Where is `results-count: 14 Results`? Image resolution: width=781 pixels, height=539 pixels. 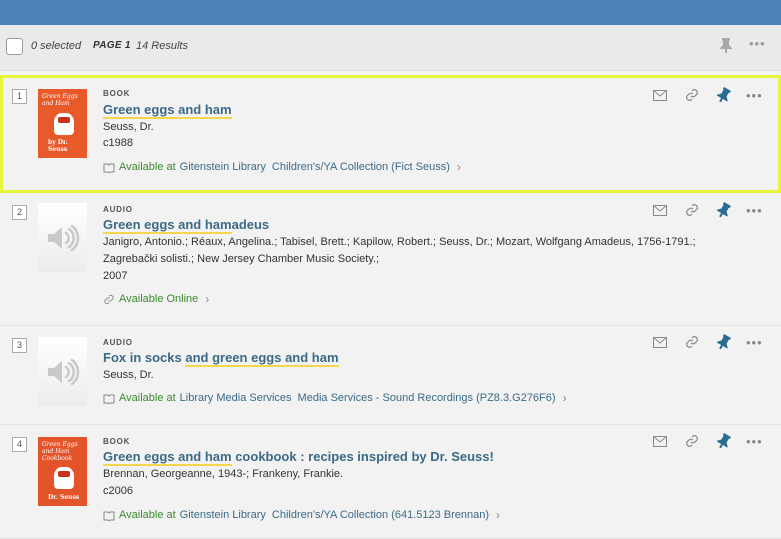 results-count: 14 Results is located at coordinates (162, 46).